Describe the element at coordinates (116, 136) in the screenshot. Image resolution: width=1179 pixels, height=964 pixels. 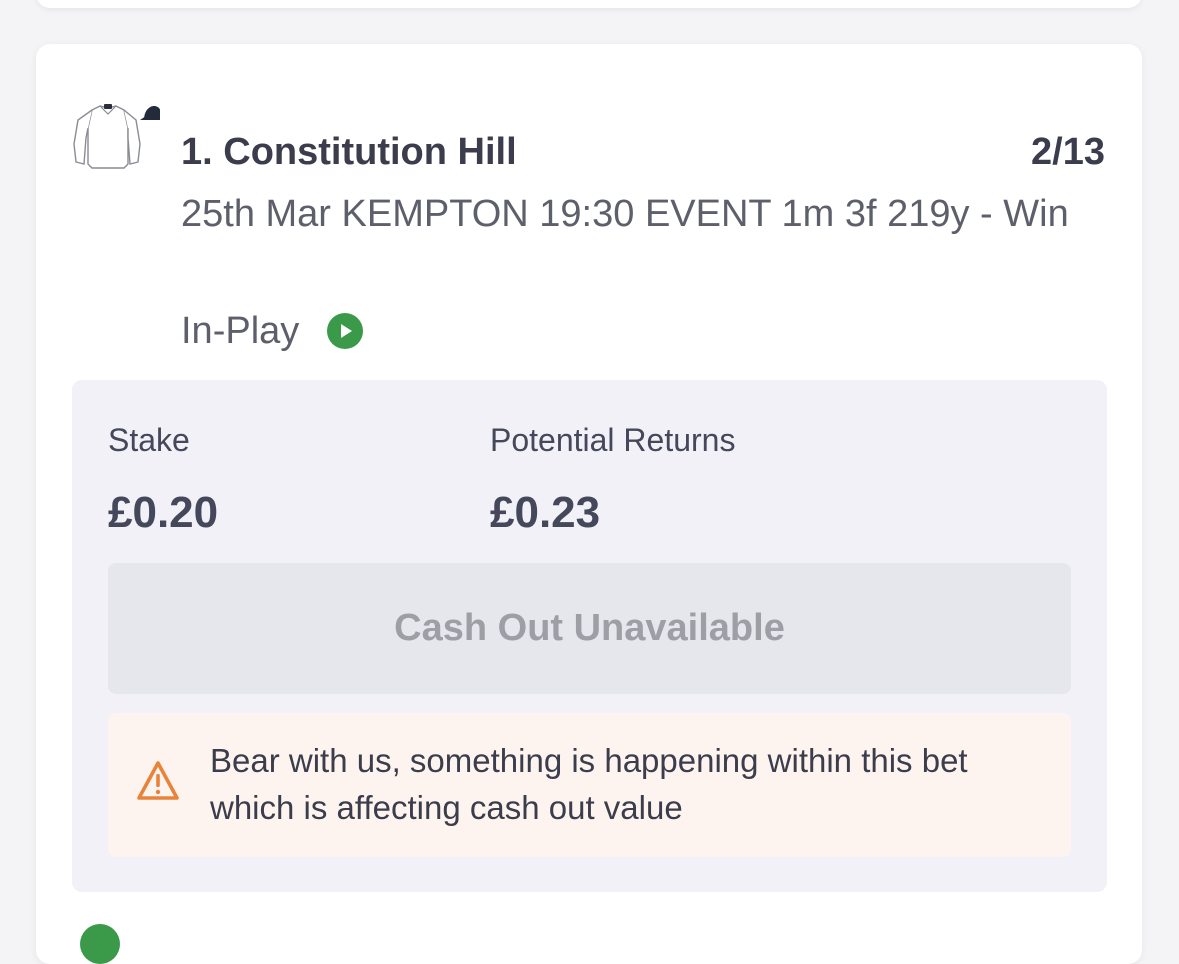
I see `jockey-silks-icon` at that location.